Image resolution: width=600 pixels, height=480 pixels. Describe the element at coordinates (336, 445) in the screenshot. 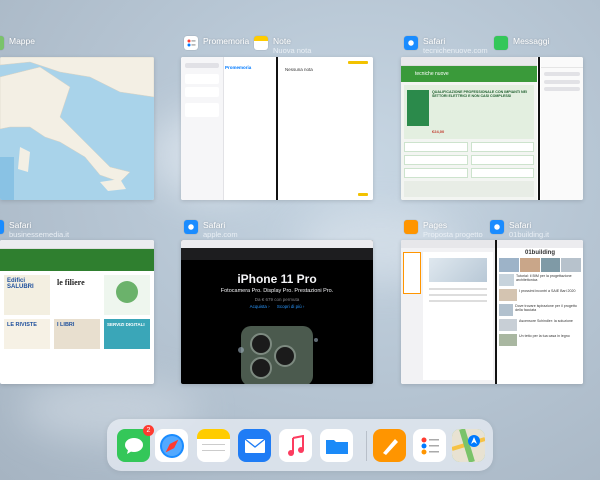

I see `files-icon` at that location.